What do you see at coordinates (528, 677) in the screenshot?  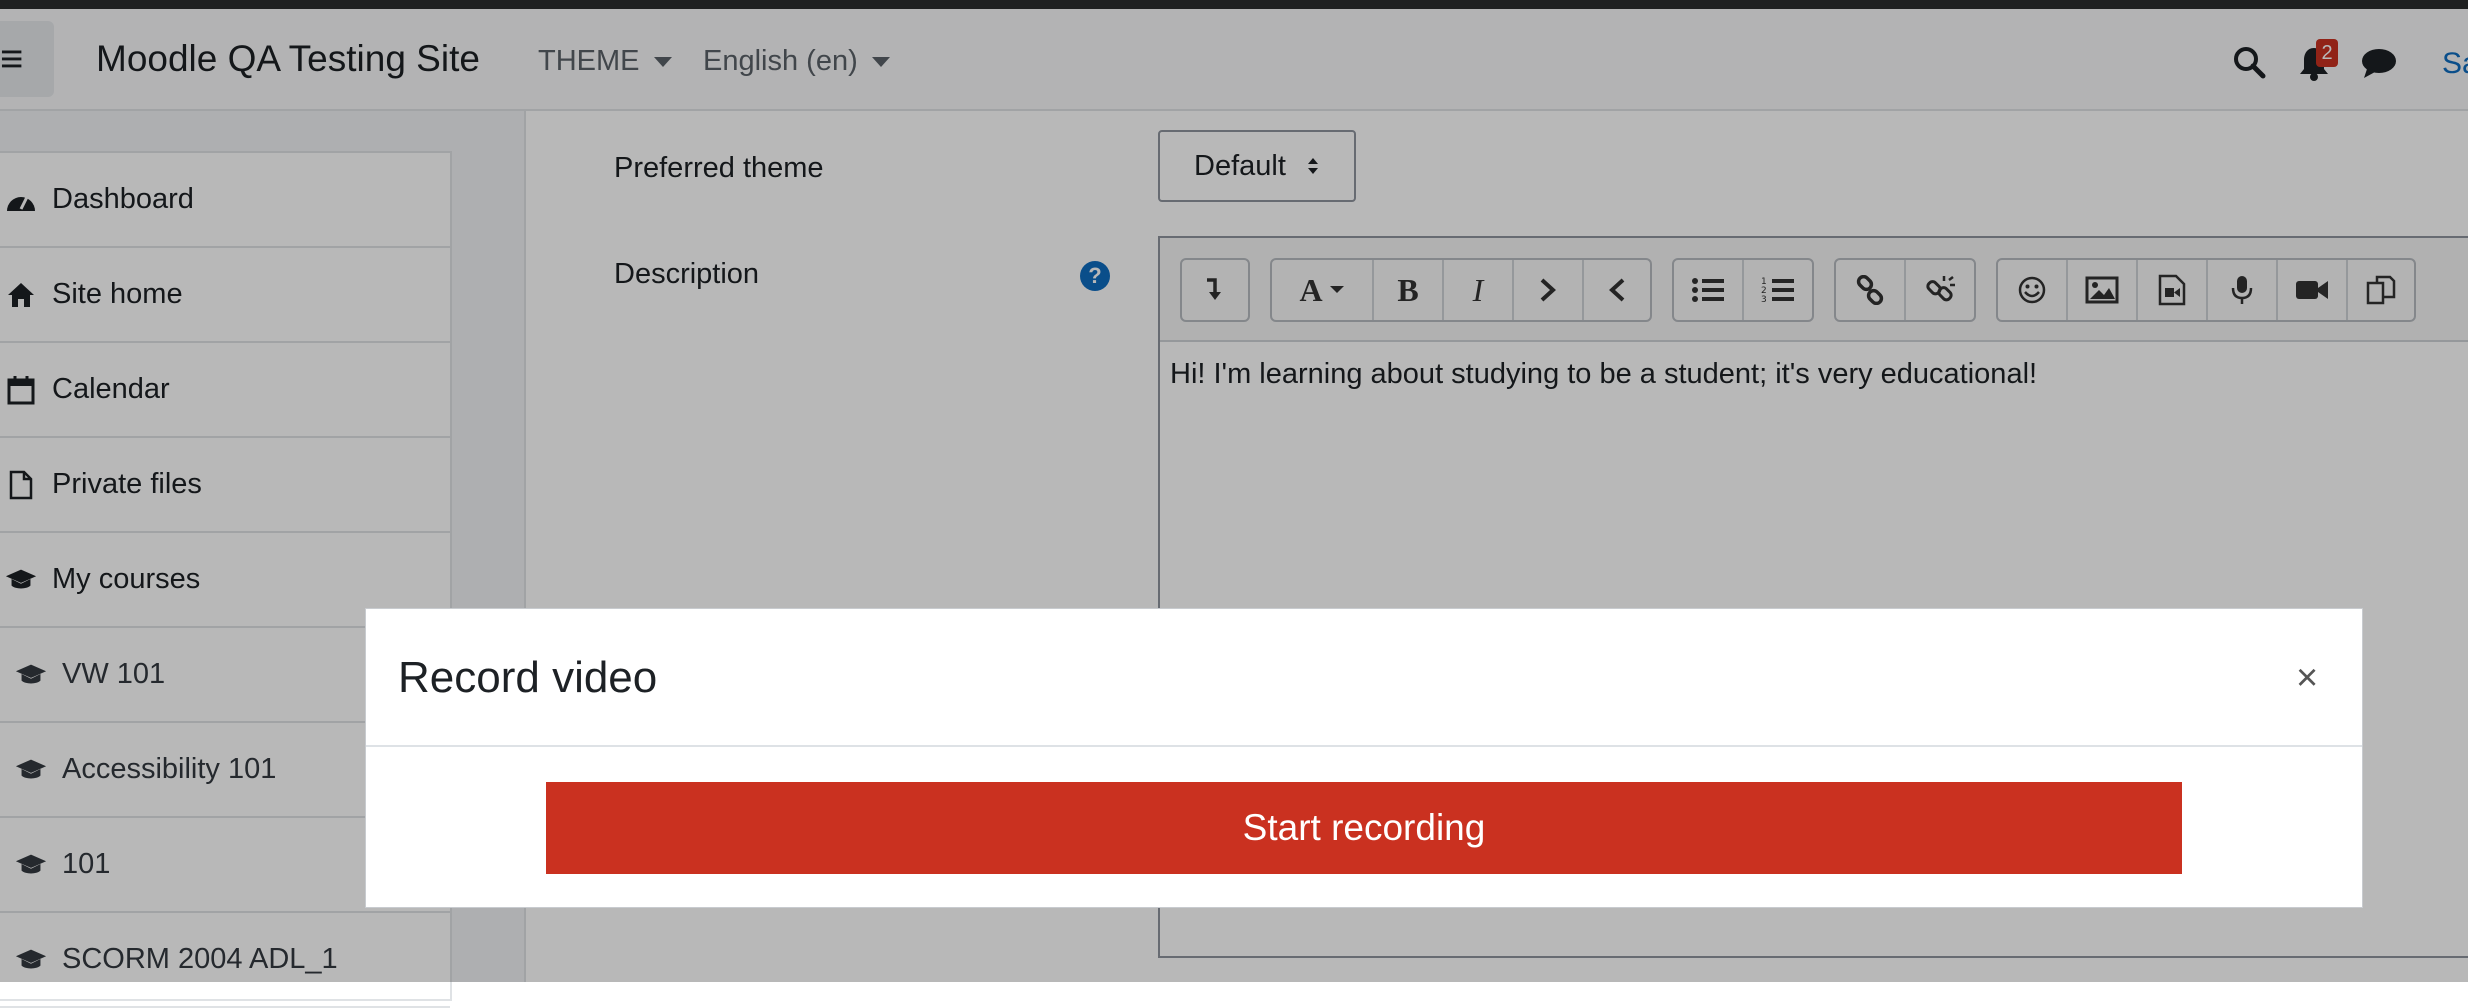 I see `modal-title: Record video` at bounding box center [528, 677].